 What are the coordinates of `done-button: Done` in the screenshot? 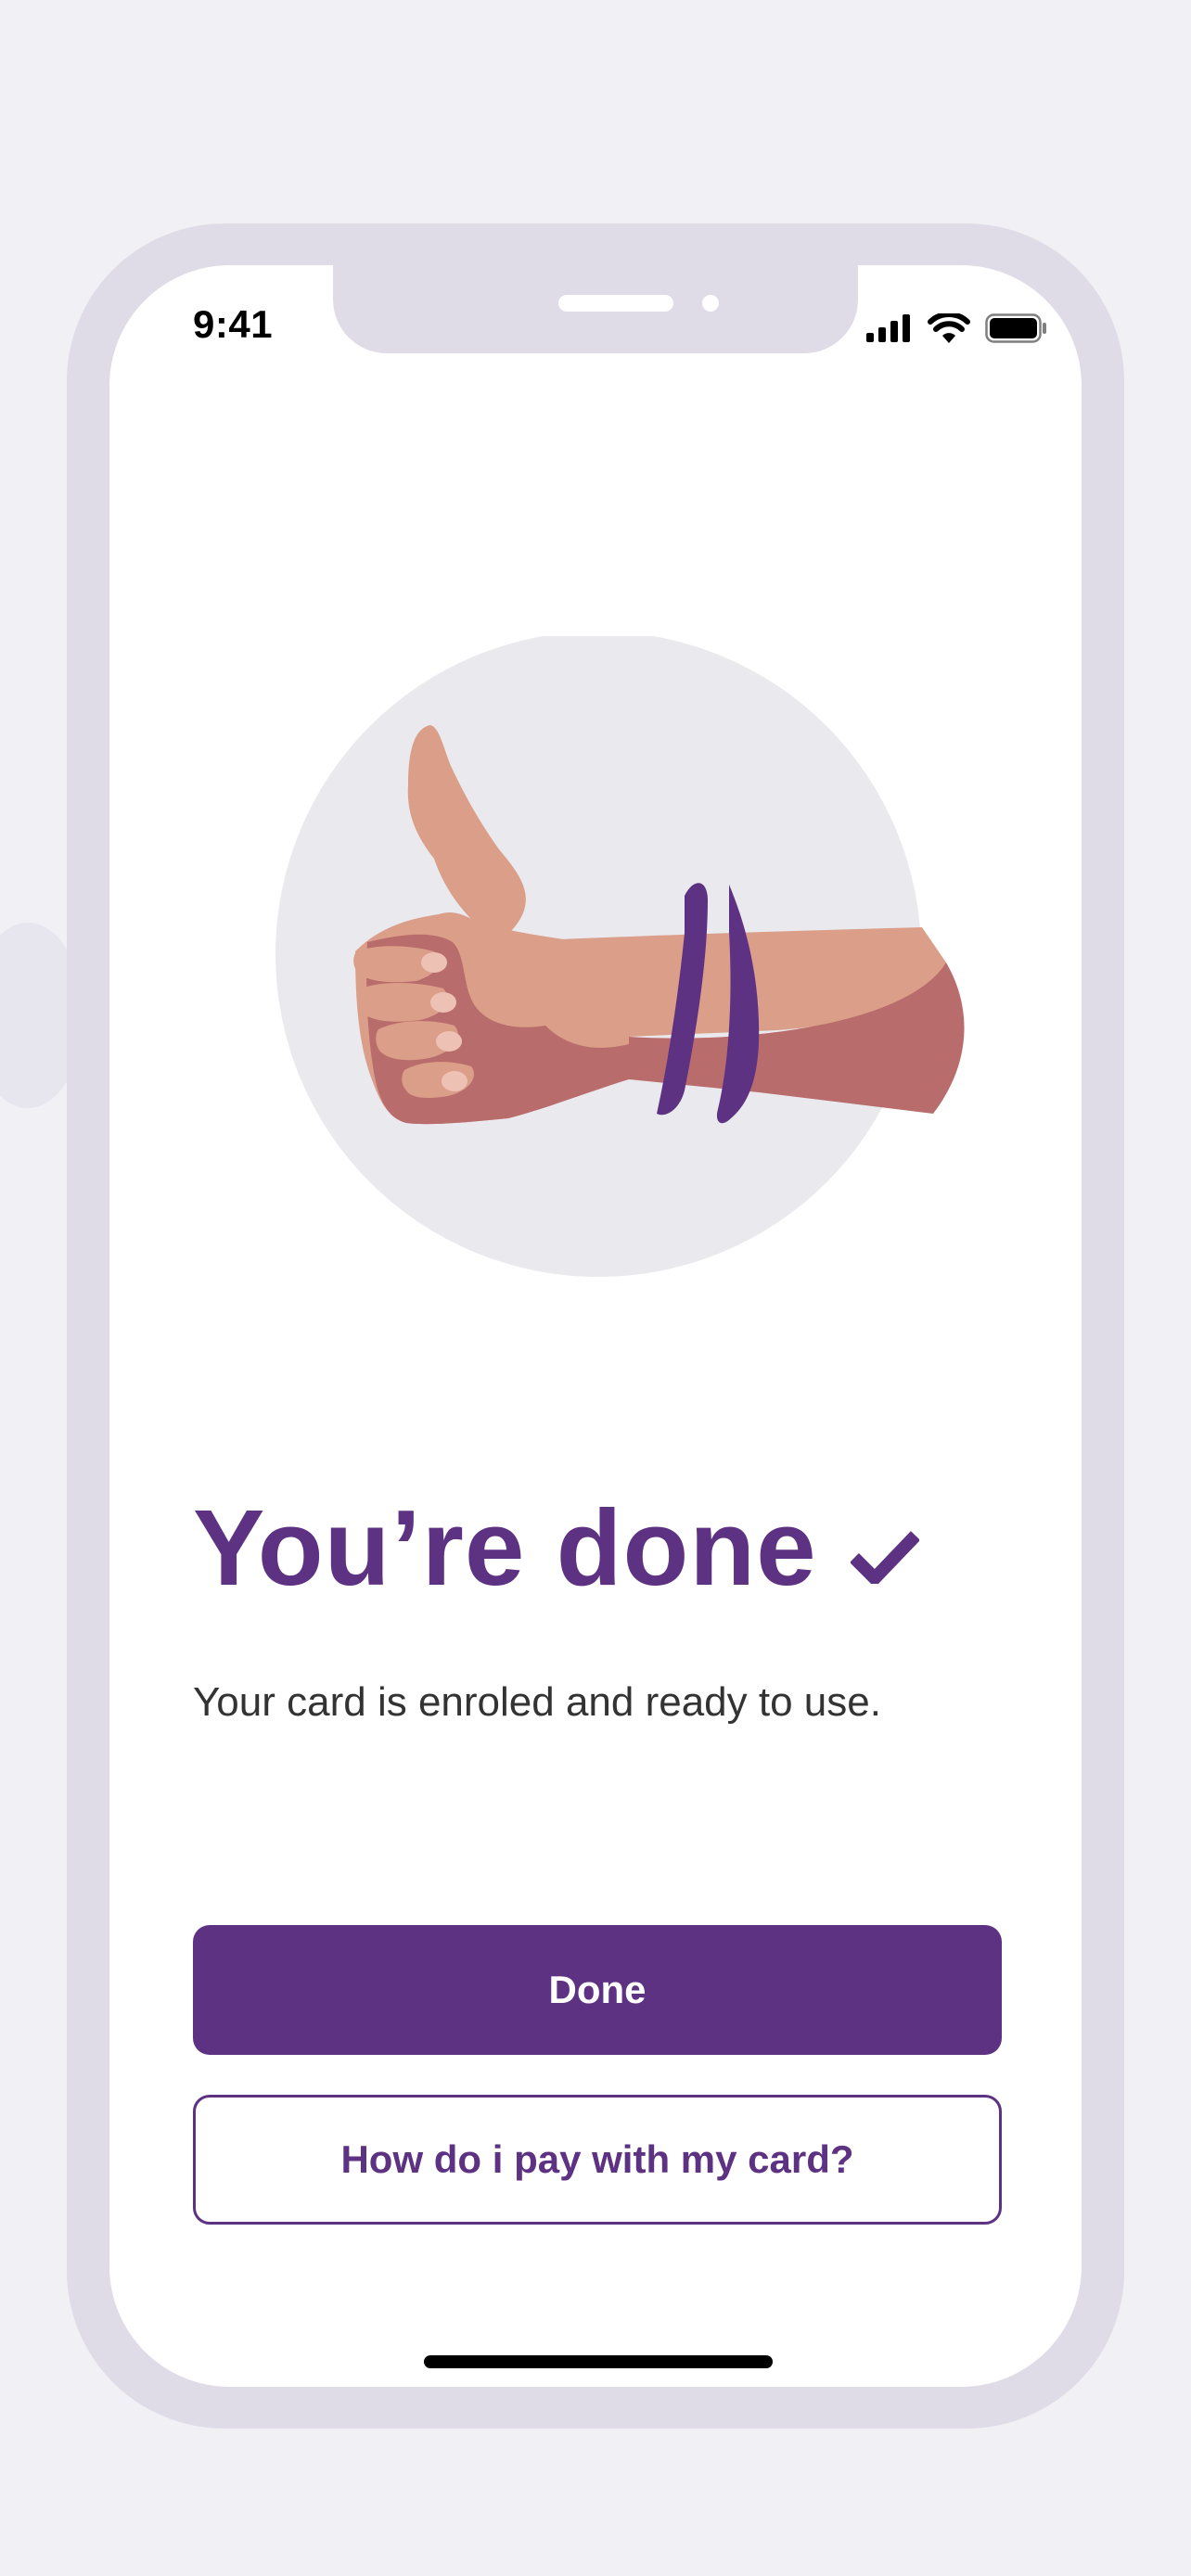 It's located at (597, 1990).